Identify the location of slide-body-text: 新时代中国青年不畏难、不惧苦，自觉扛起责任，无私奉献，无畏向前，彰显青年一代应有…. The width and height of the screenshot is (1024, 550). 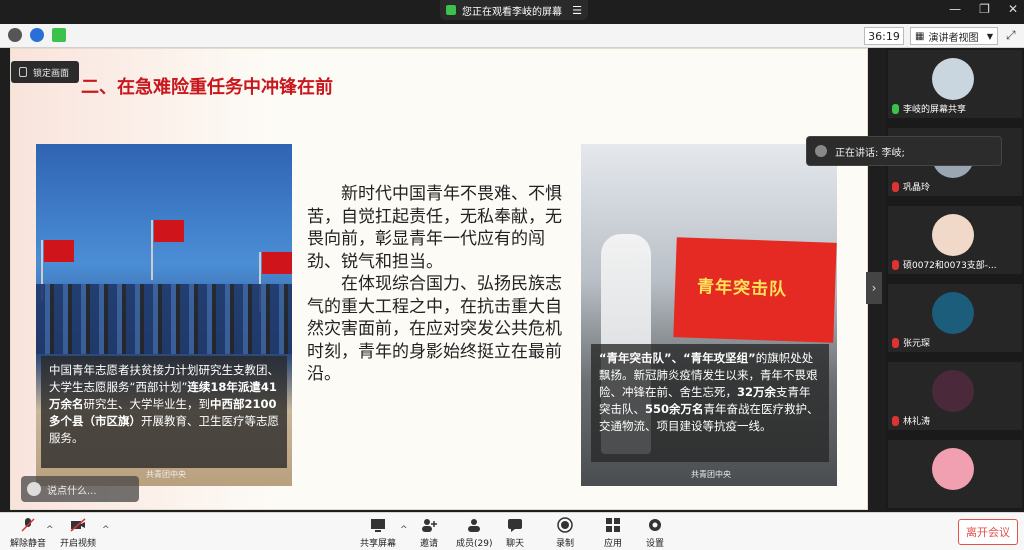
(442, 284).